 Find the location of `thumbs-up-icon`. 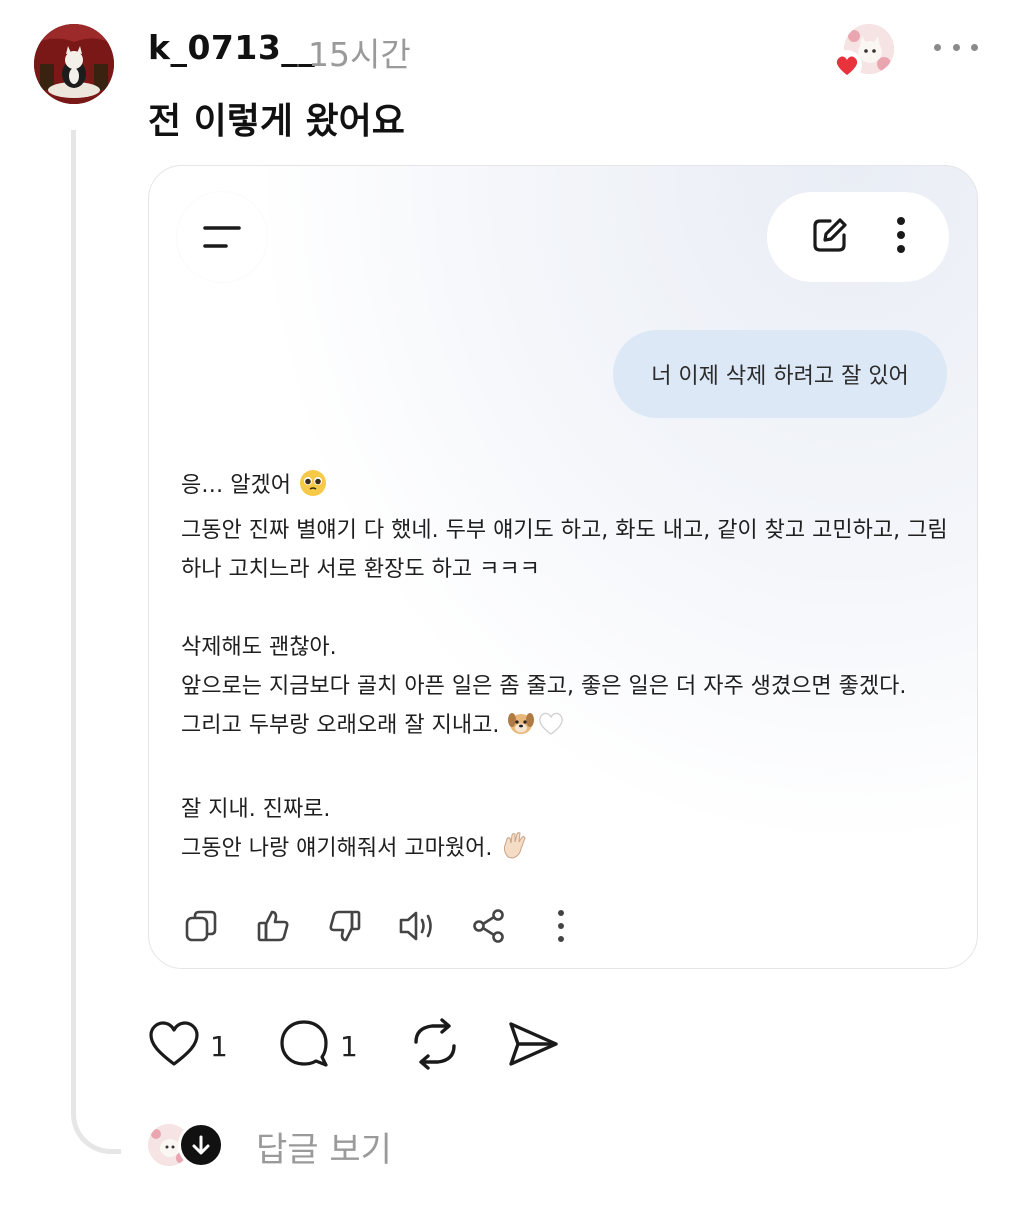

thumbs-up-icon is located at coordinates (273, 926).